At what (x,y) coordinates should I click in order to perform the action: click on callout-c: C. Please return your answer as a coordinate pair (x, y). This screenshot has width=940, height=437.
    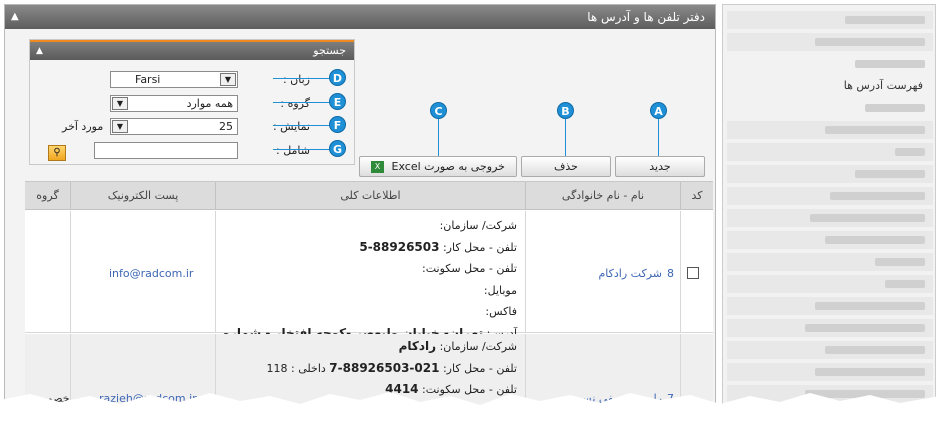
    Looking at the image, I should click on (438, 110).